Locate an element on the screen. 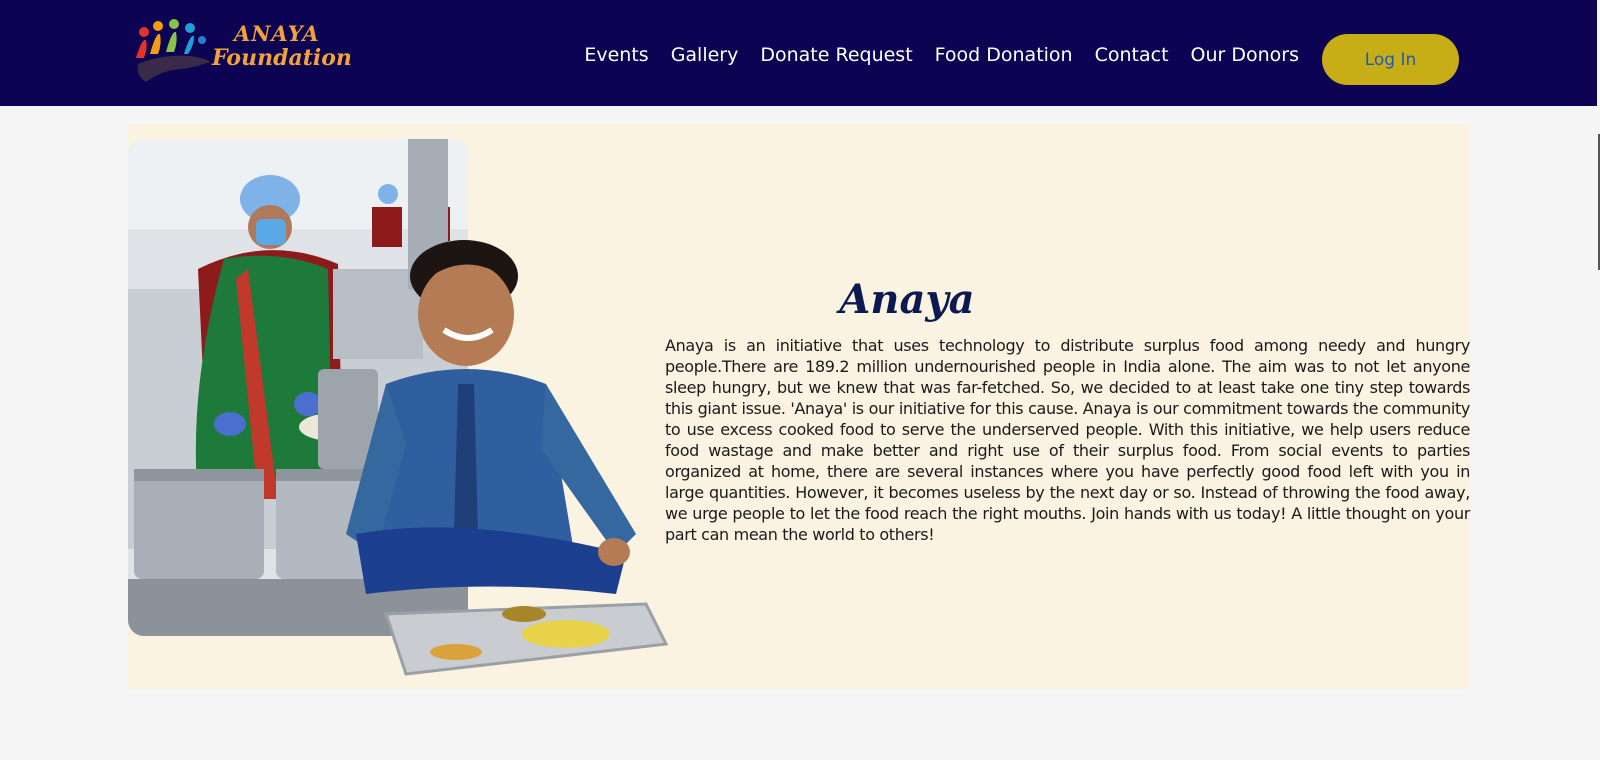 The image size is (1600, 760). brand-logo: ANAYA Foundation is located at coordinates (242, 51).